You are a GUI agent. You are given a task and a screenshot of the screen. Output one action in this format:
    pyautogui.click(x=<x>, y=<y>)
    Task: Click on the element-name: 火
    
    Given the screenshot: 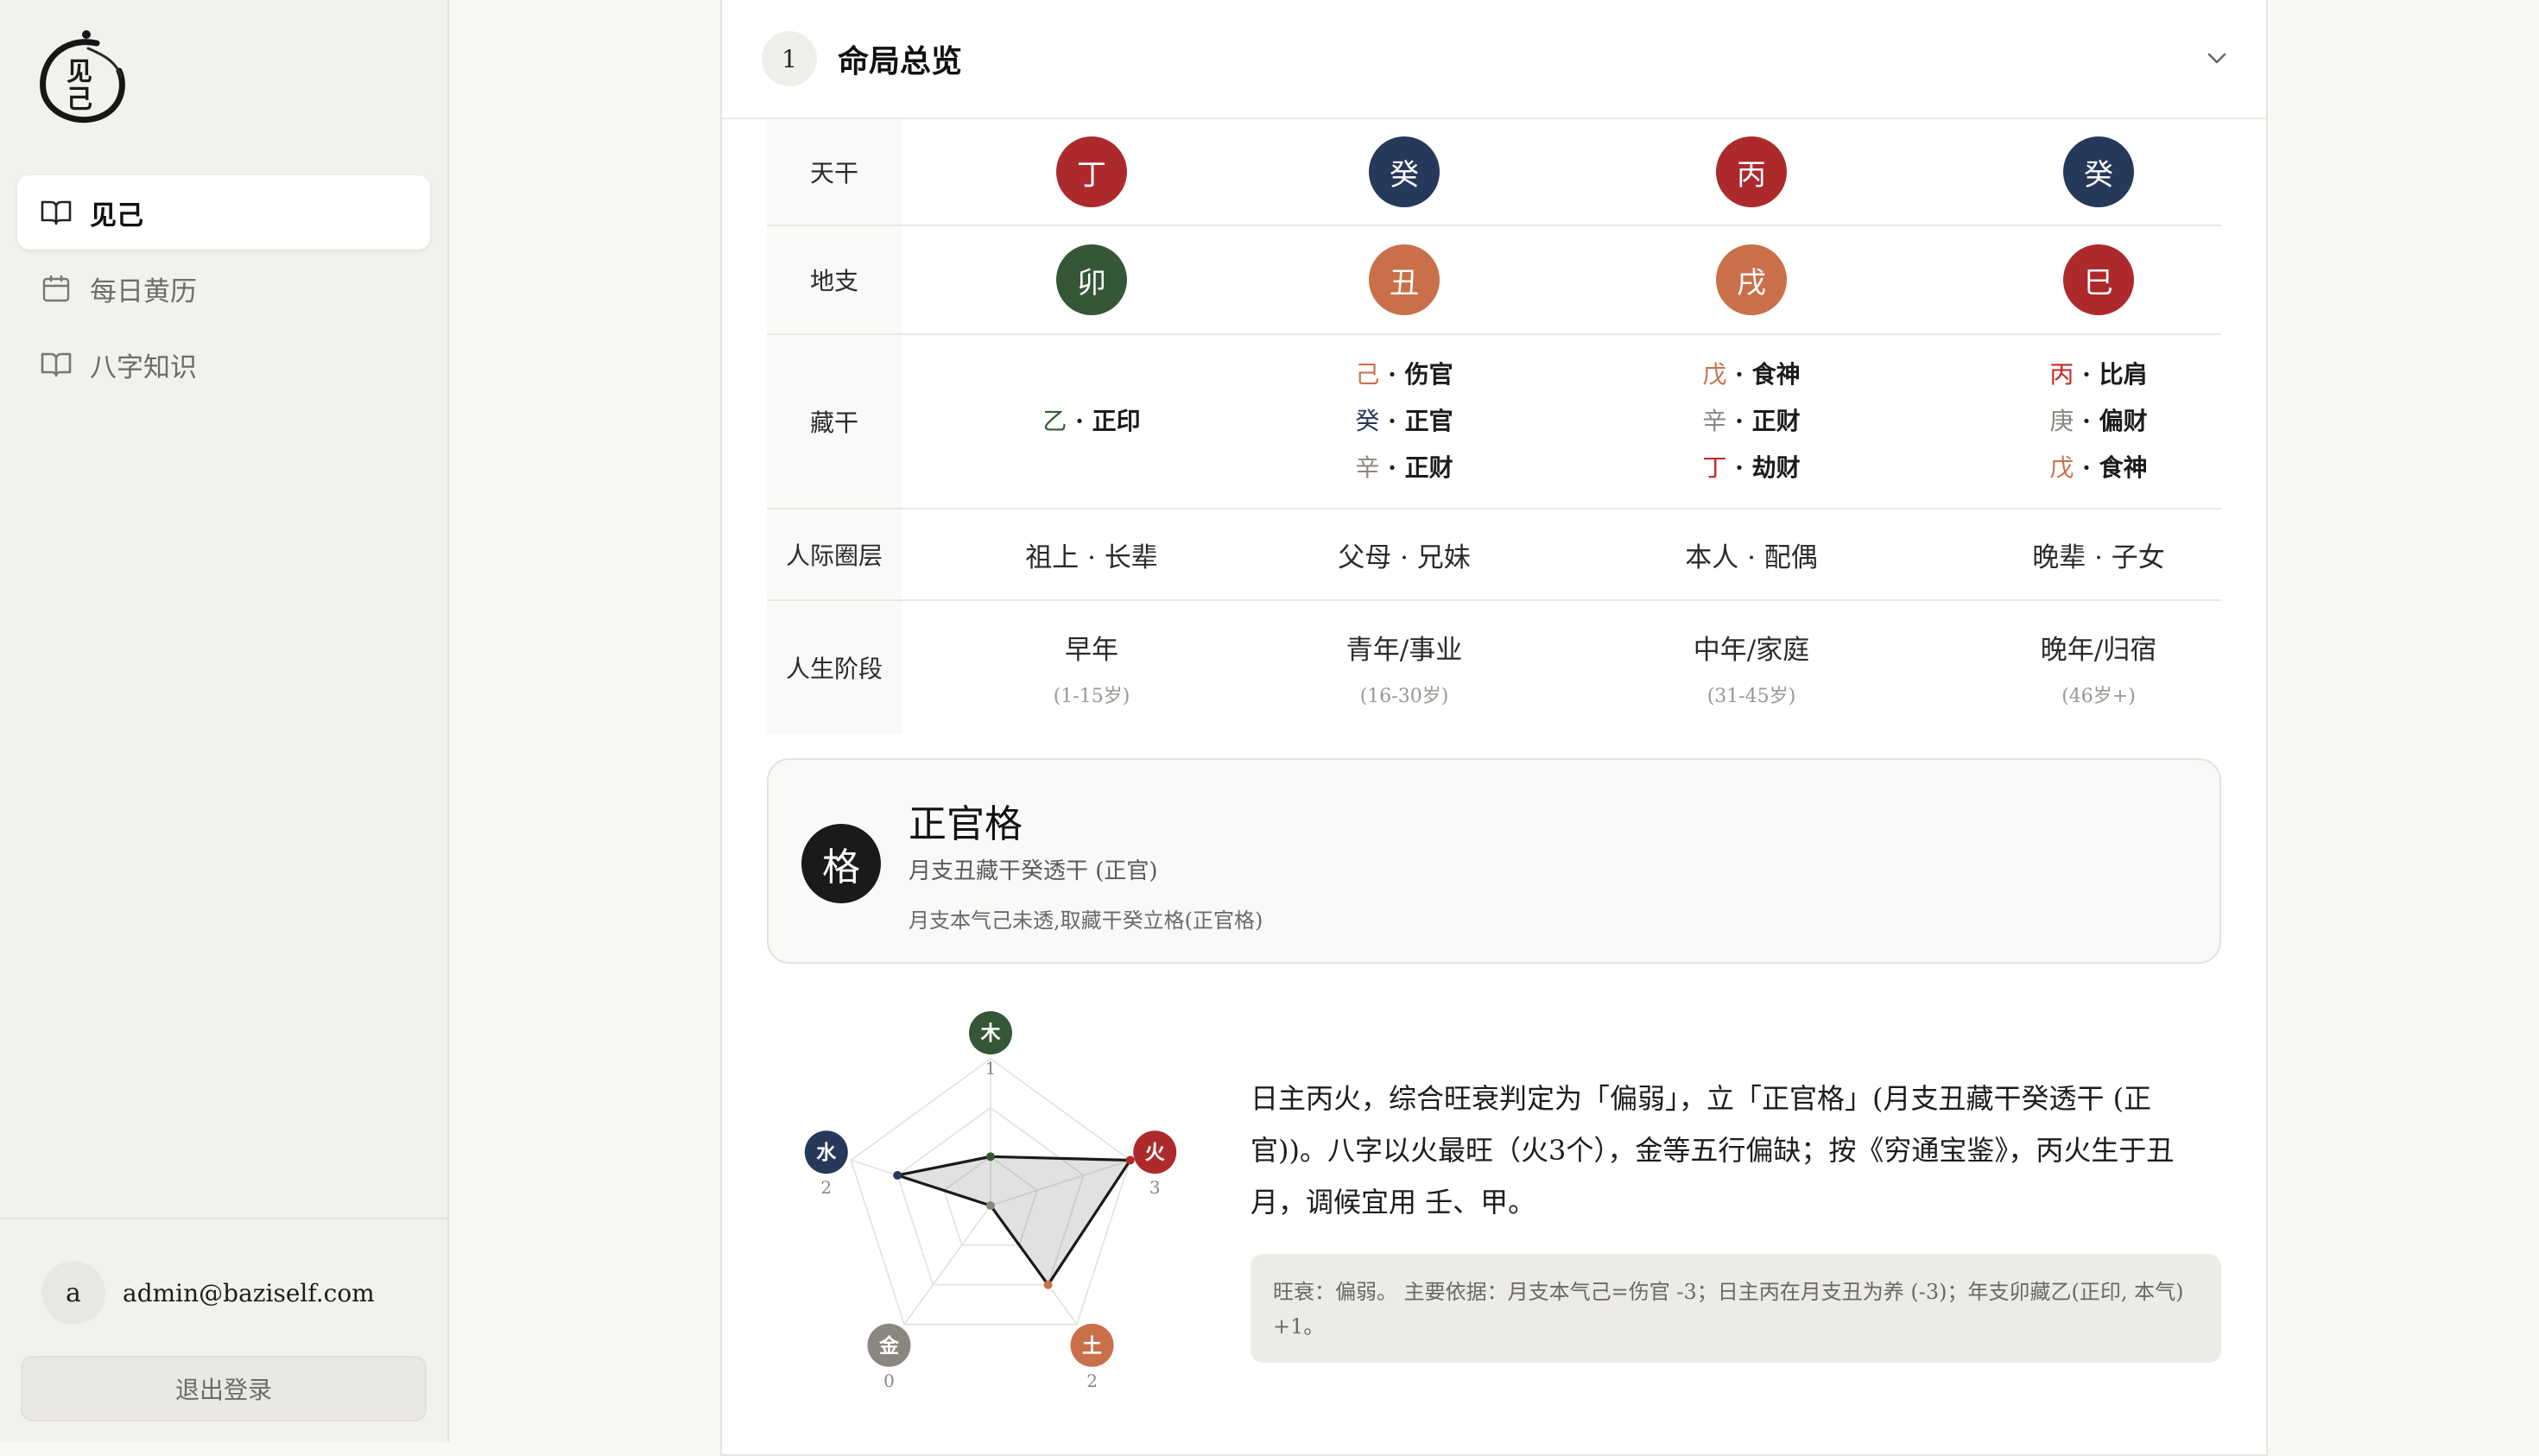 What is the action you would take?
    pyautogui.click(x=1155, y=1152)
    